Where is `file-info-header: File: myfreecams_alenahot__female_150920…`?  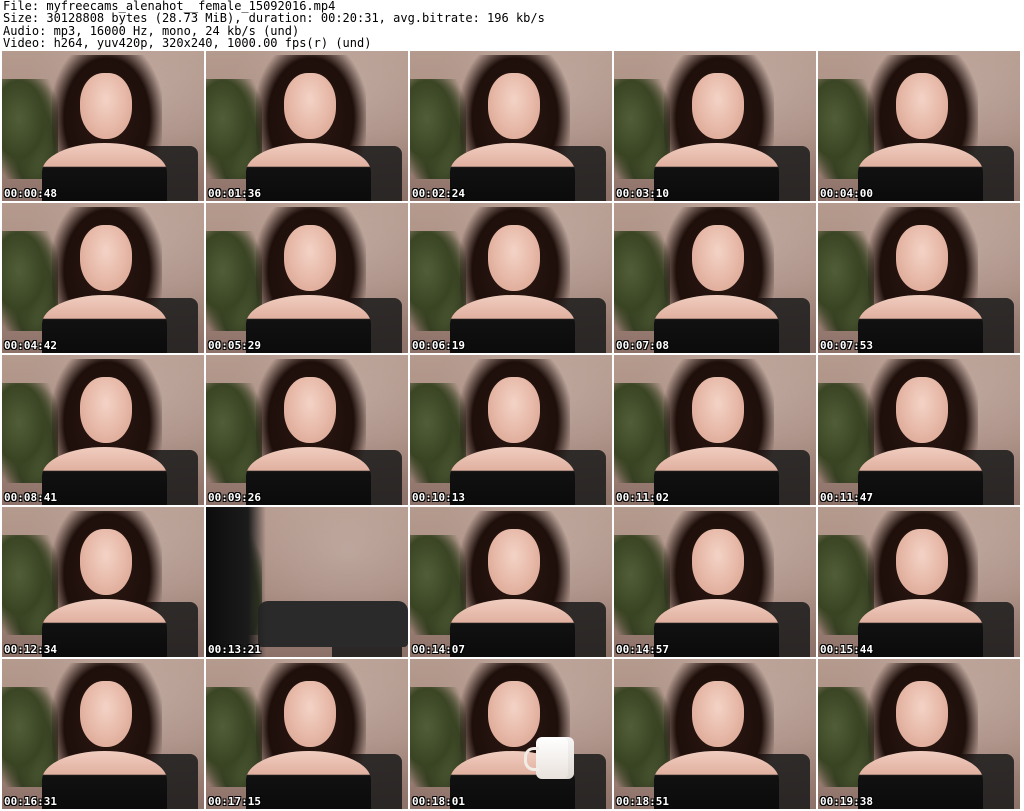 file-info-header: File: myfreecams_alenahot__female_150920… is located at coordinates (512, 25).